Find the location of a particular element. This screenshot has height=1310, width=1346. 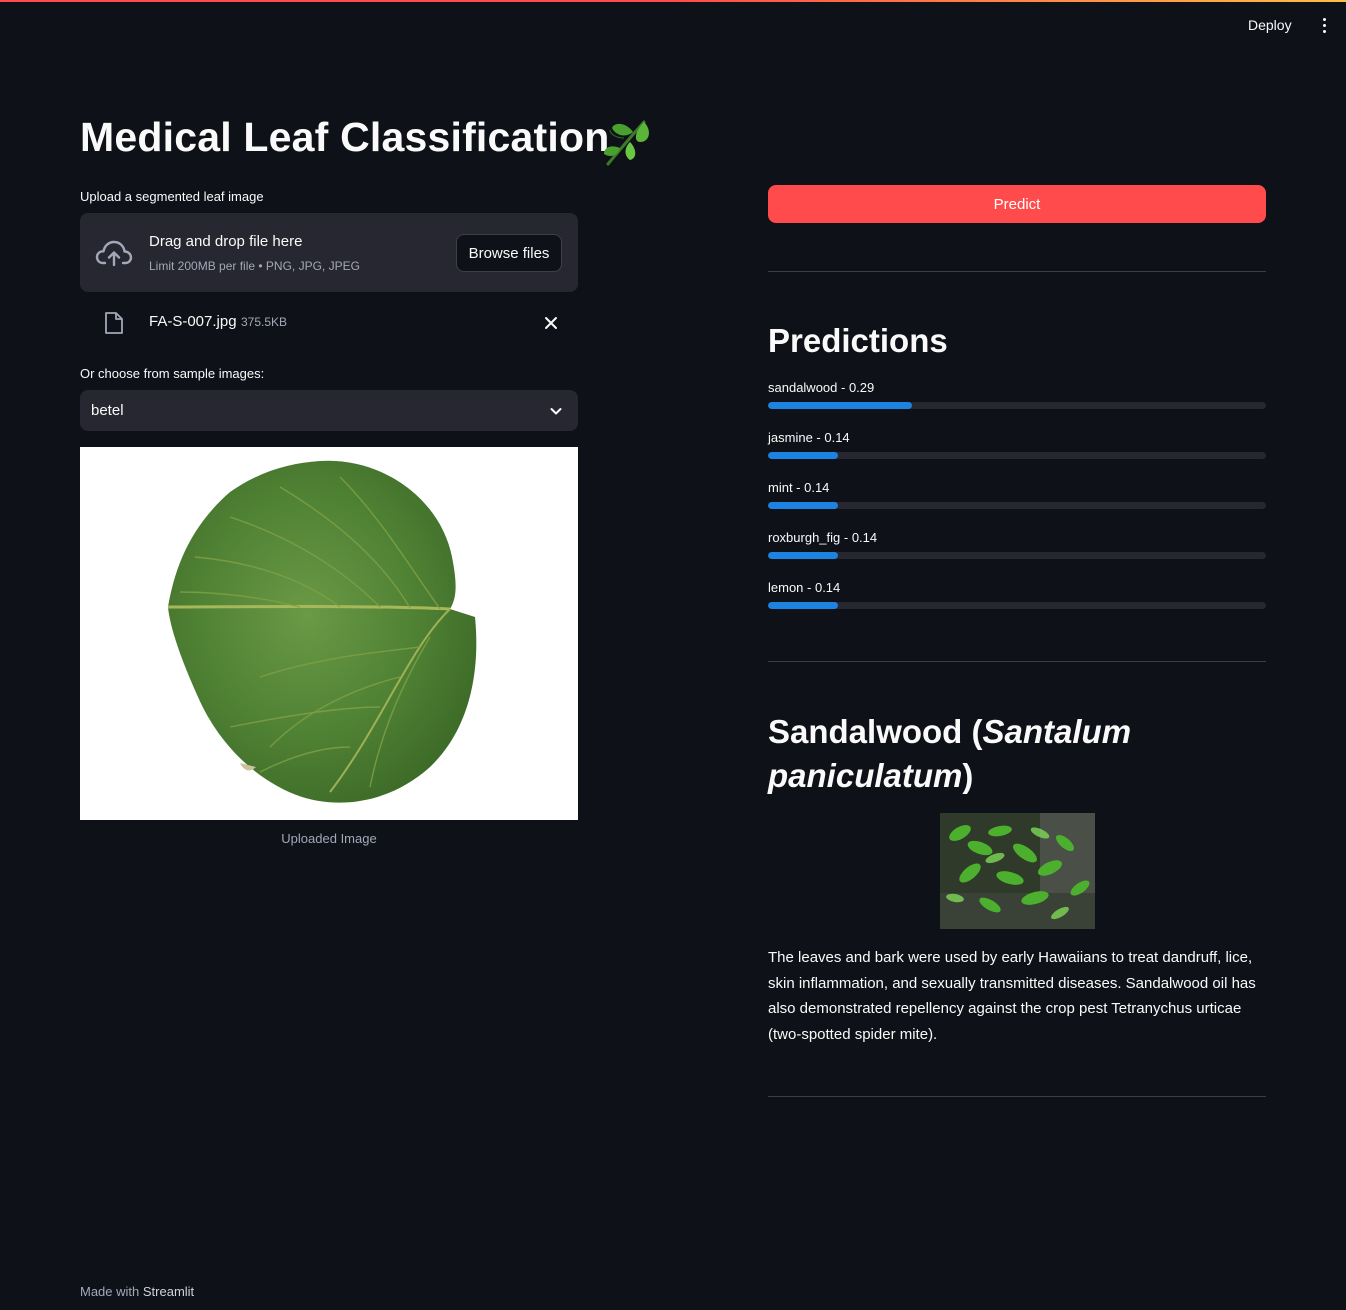

browse-files-button: Browse files is located at coordinates (509, 253).